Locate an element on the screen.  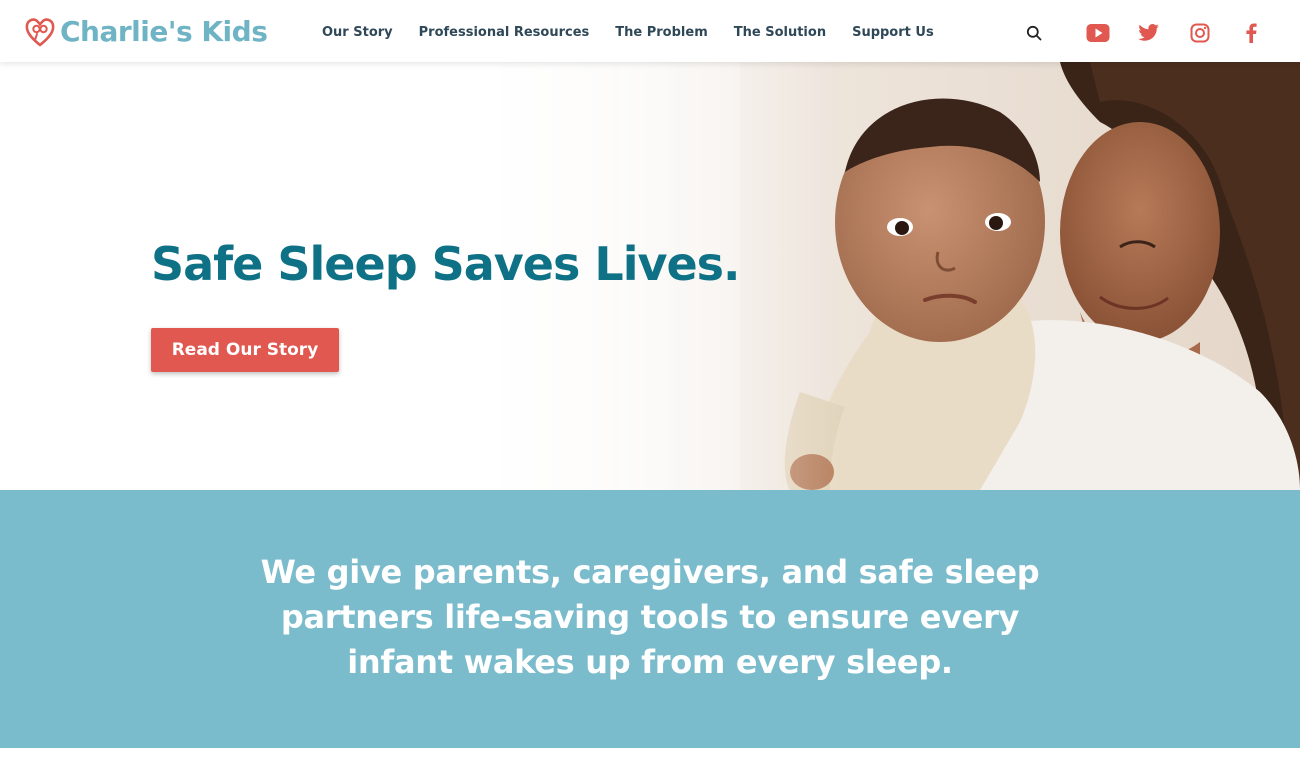
nav-item-the-problem: The Problem is located at coordinates (661, 33).